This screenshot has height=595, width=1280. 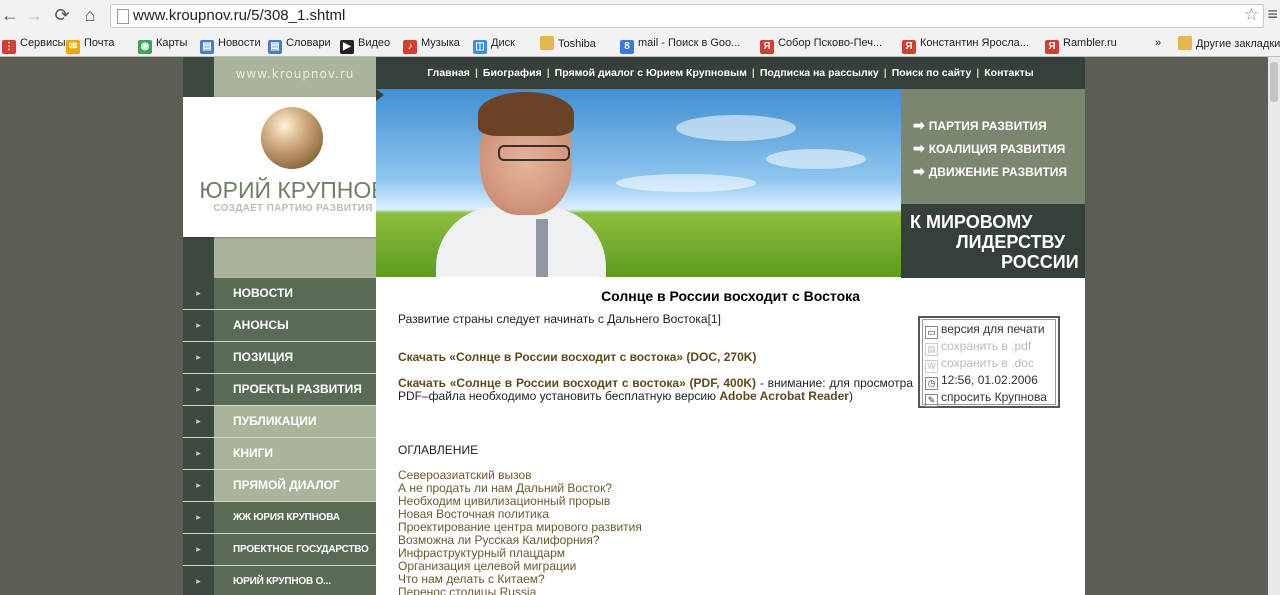 What do you see at coordinates (989, 380) in the screenshot?
I see `tool-label: 12:56, 01.02.2006` at bounding box center [989, 380].